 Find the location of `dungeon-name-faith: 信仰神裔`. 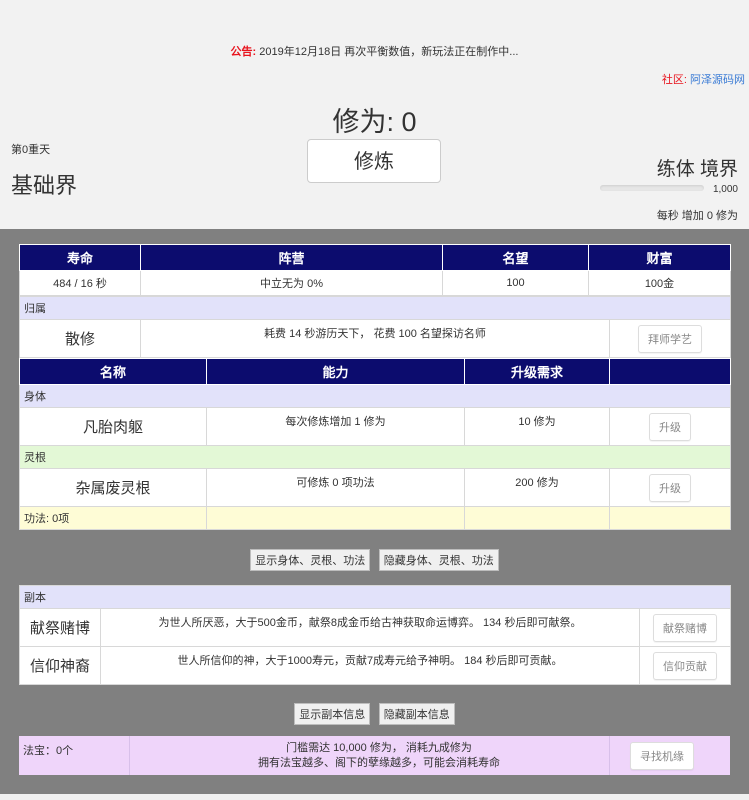

dungeon-name-faith: 信仰神裔 is located at coordinates (60, 665).